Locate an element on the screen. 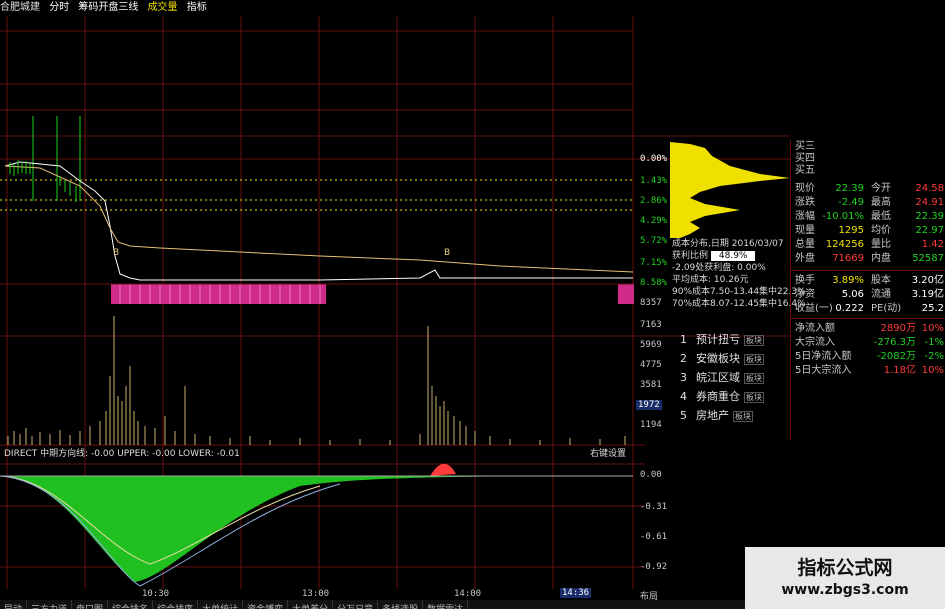 The image size is (945, 609). stock-name: 合肥城建 is located at coordinates (20, 7).